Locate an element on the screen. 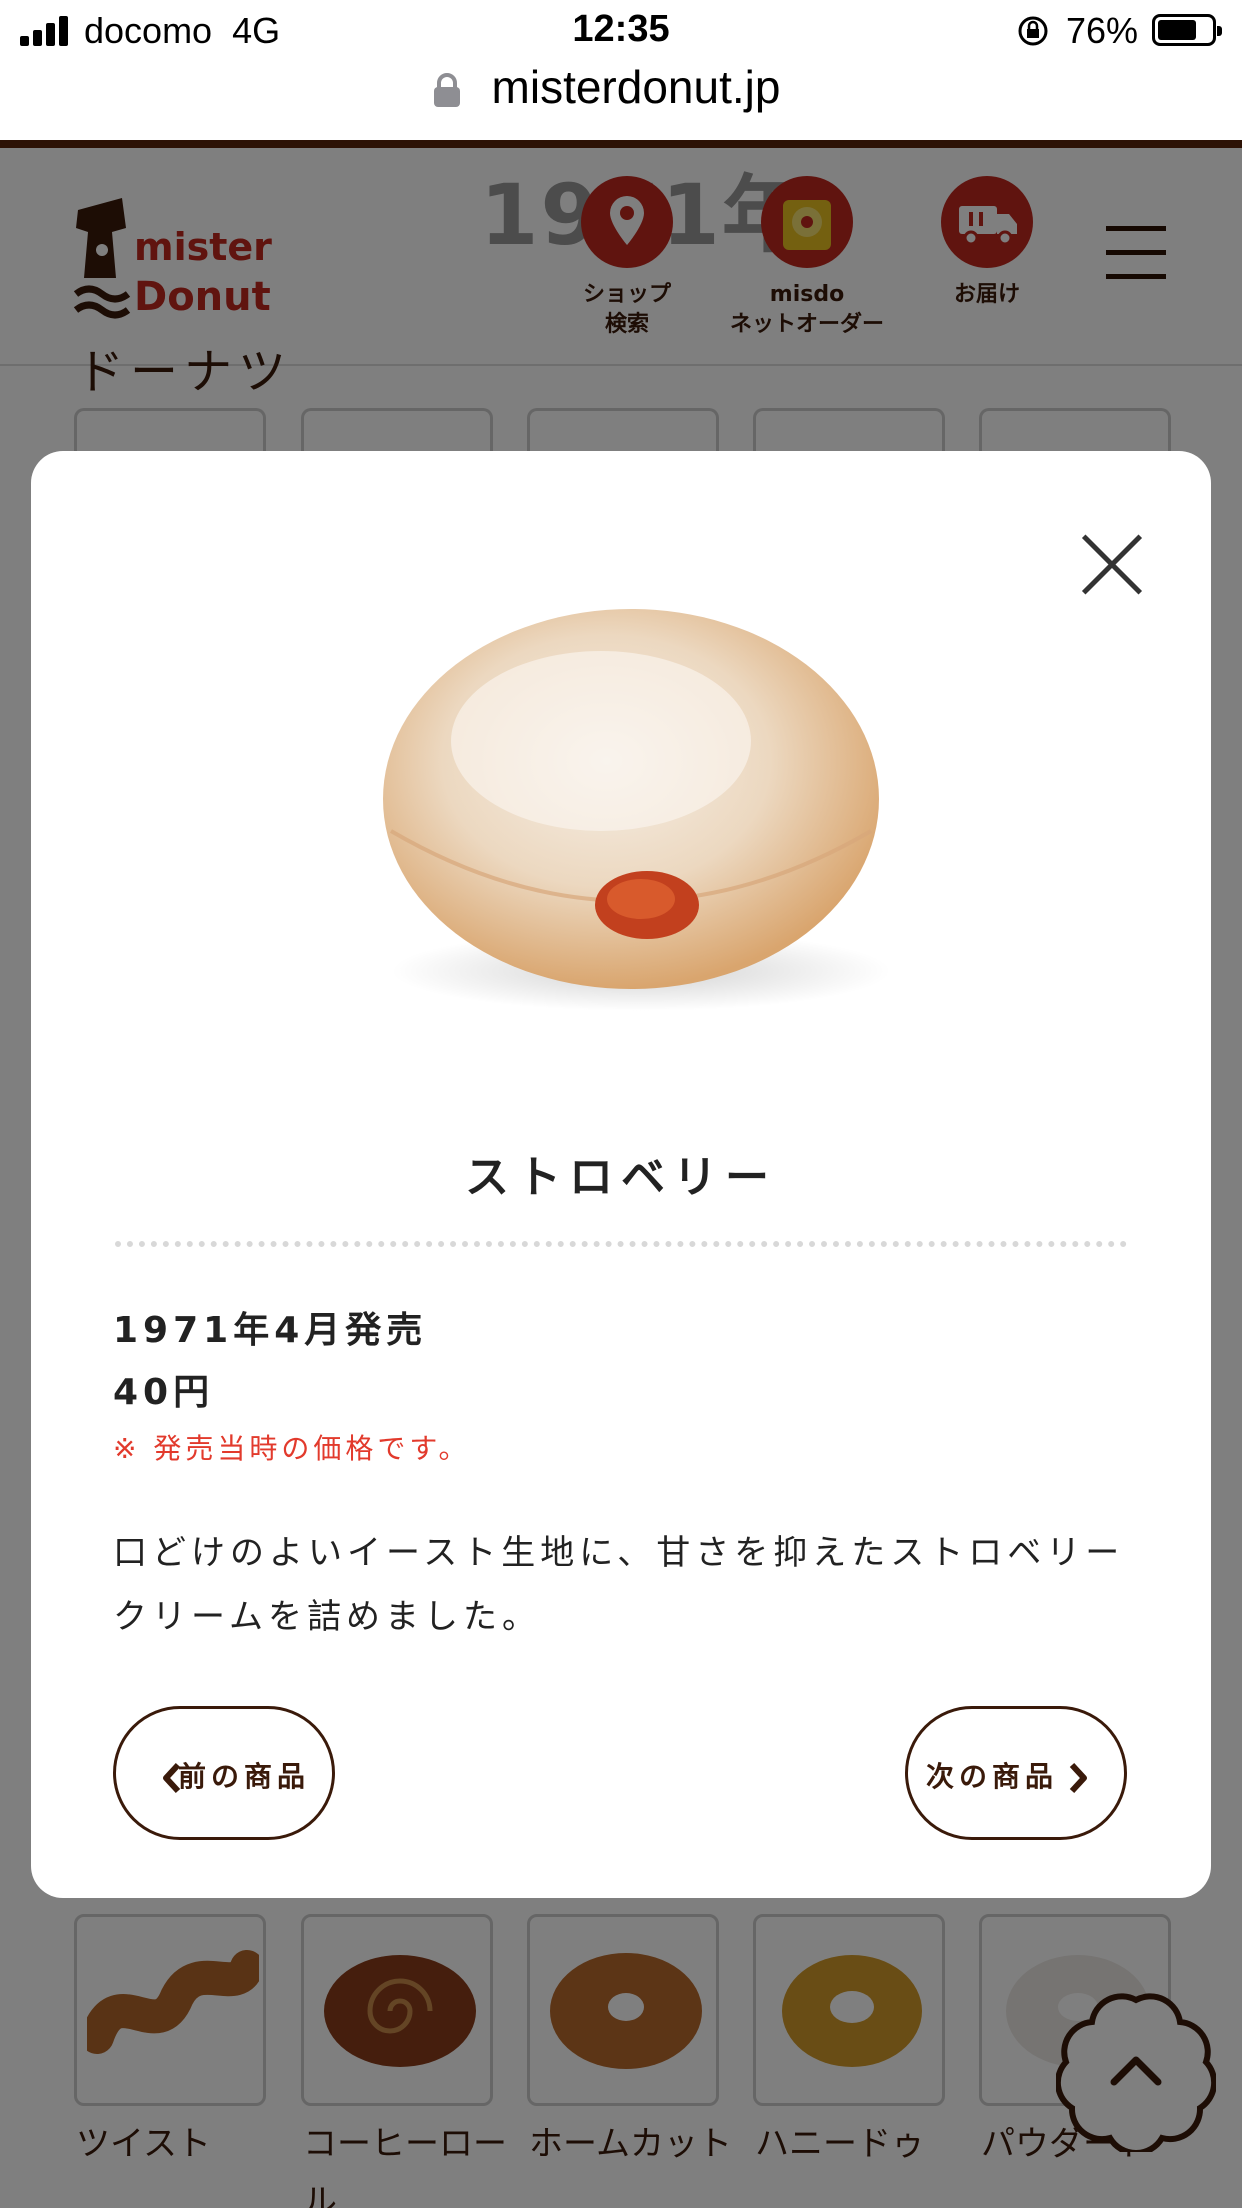 The image size is (1242, 2208). previous-product-label: 前の商品 is located at coordinates (244, 1776).